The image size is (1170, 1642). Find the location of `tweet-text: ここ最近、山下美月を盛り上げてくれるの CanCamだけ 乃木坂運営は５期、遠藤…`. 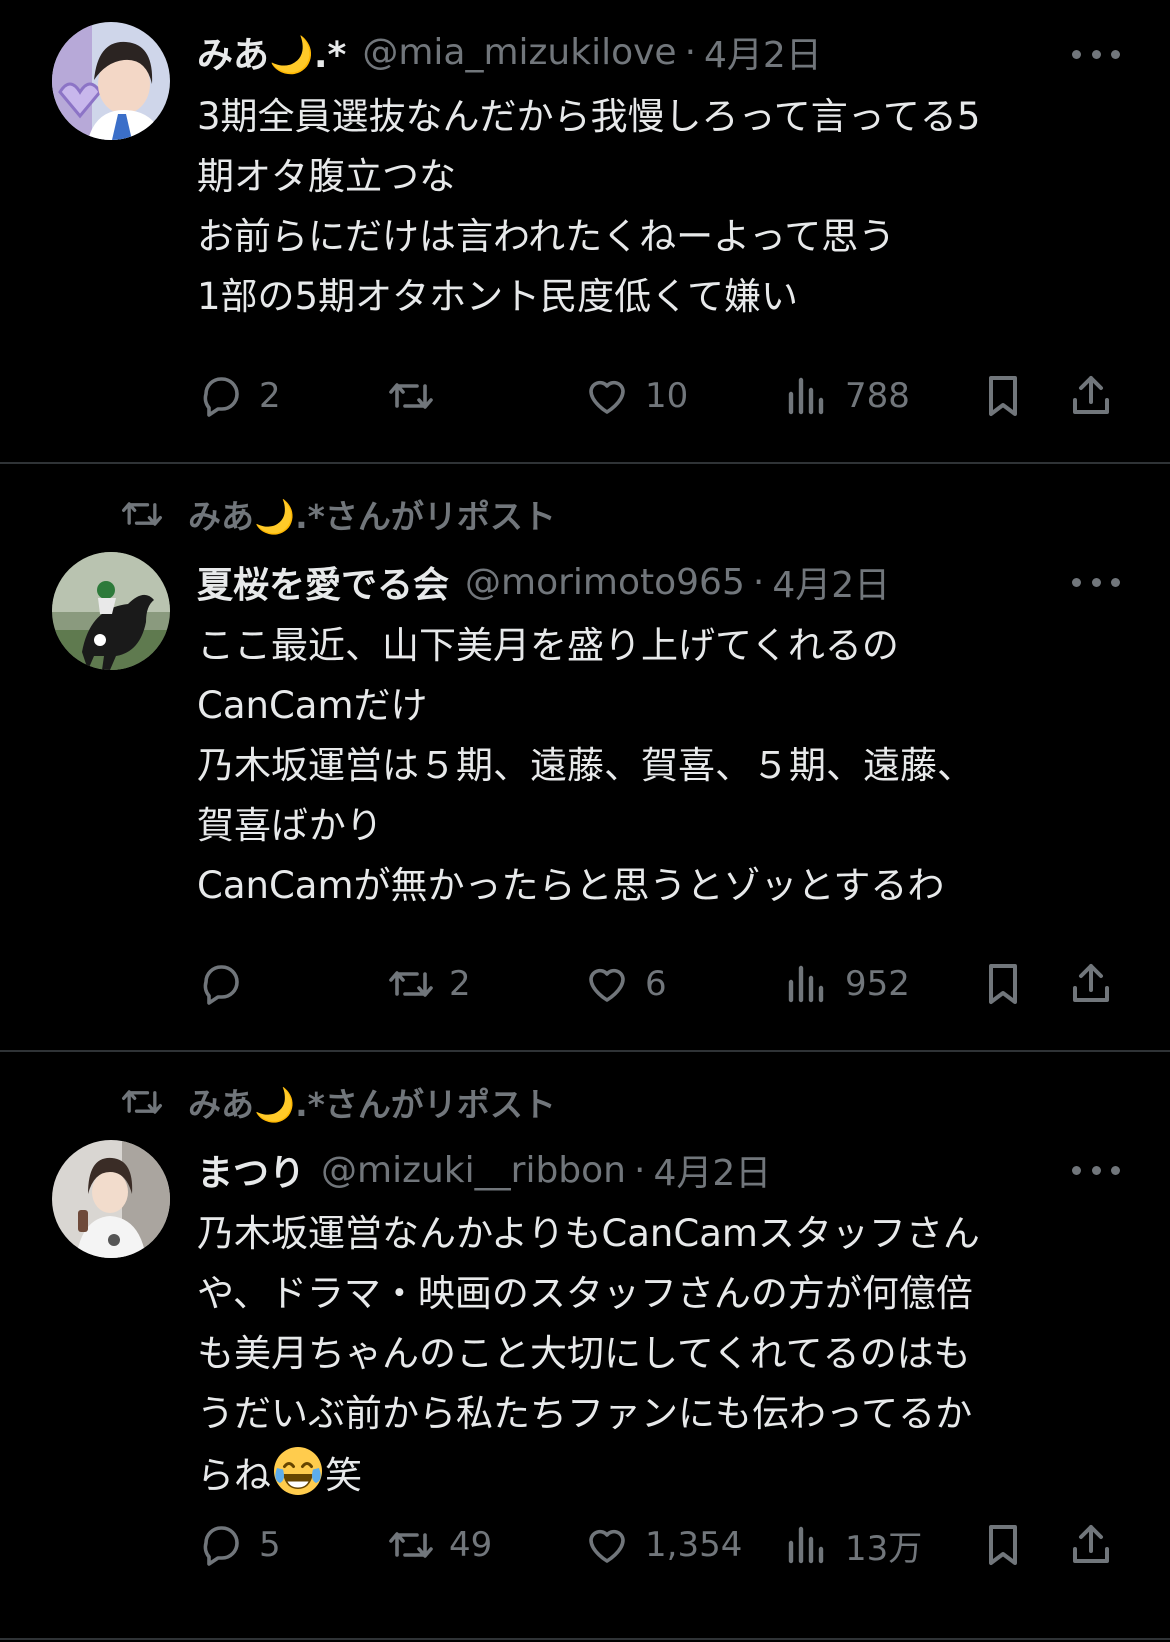

tweet-text: ここ最近、山下美月を盛り上げてくれるの CanCamだけ 乃木坂運営は５期、遠藤… is located at coordinates (585, 765).